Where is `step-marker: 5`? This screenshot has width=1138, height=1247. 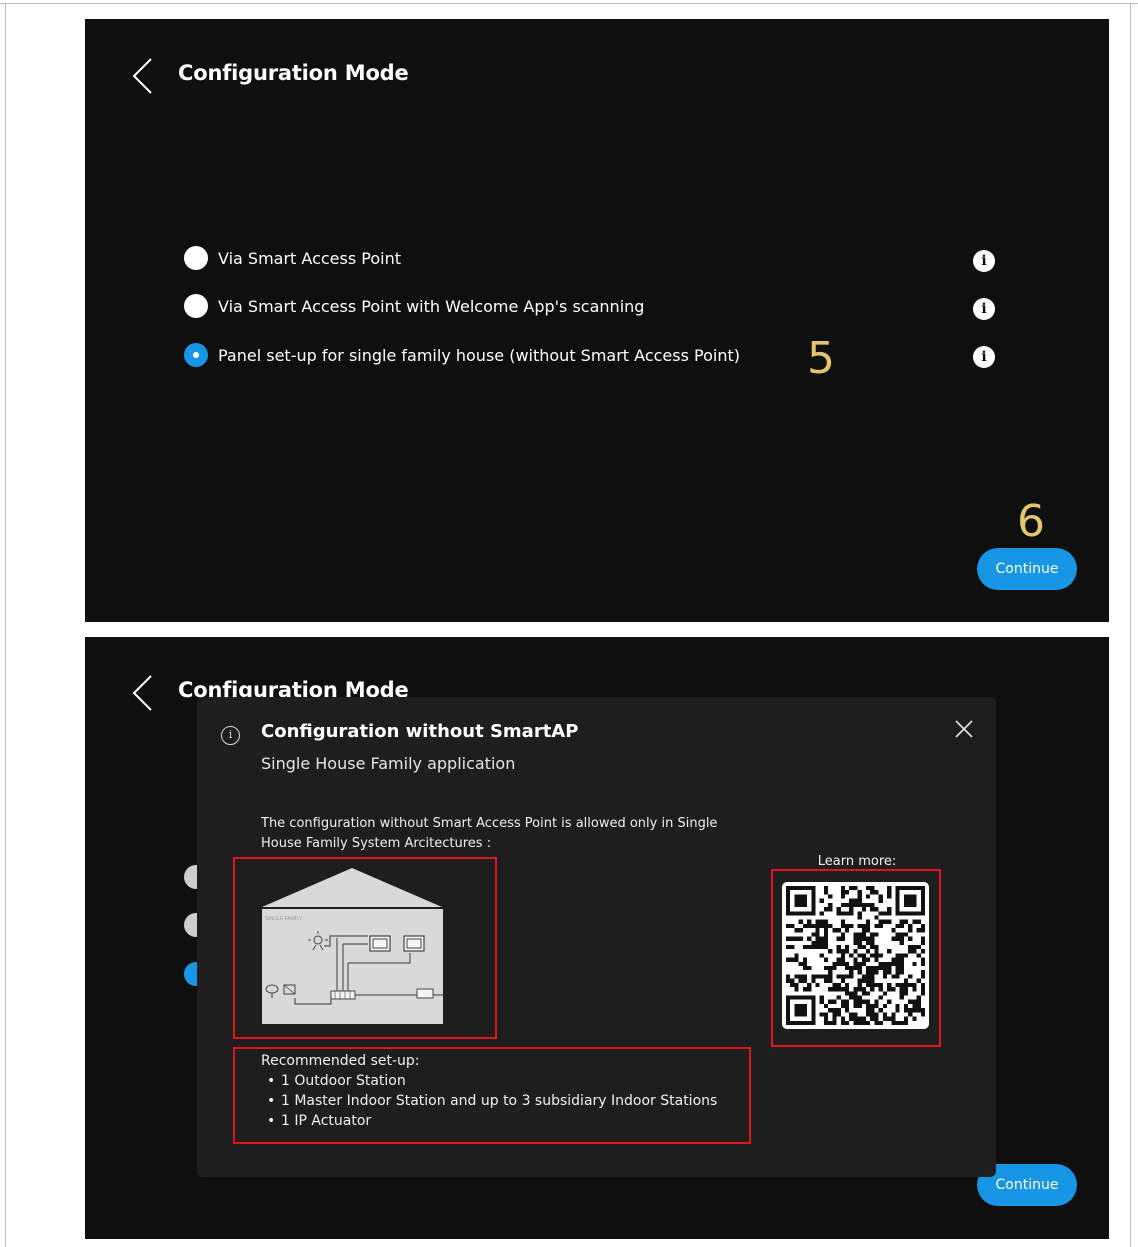 step-marker: 5 is located at coordinates (821, 358).